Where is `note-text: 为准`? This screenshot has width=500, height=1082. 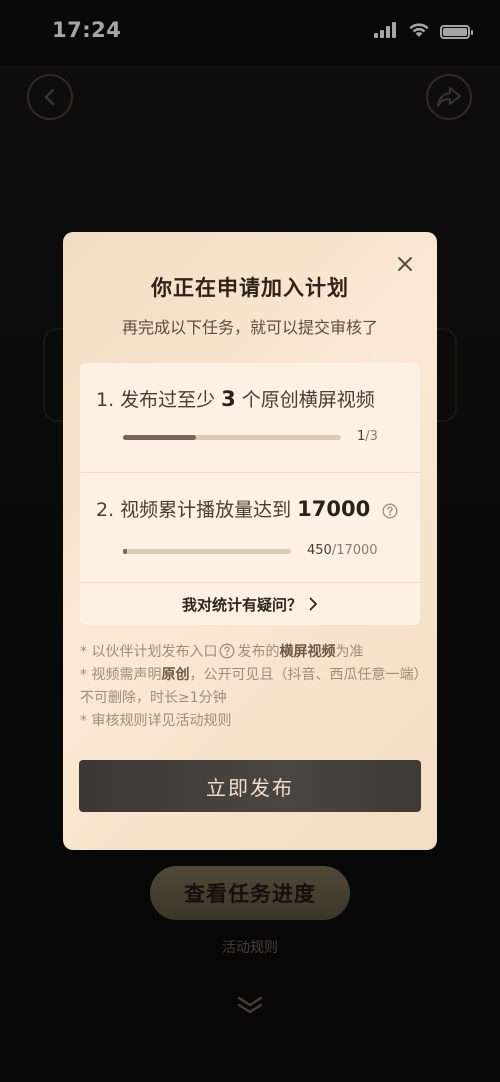 note-text: 为准 is located at coordinates (349, 652).